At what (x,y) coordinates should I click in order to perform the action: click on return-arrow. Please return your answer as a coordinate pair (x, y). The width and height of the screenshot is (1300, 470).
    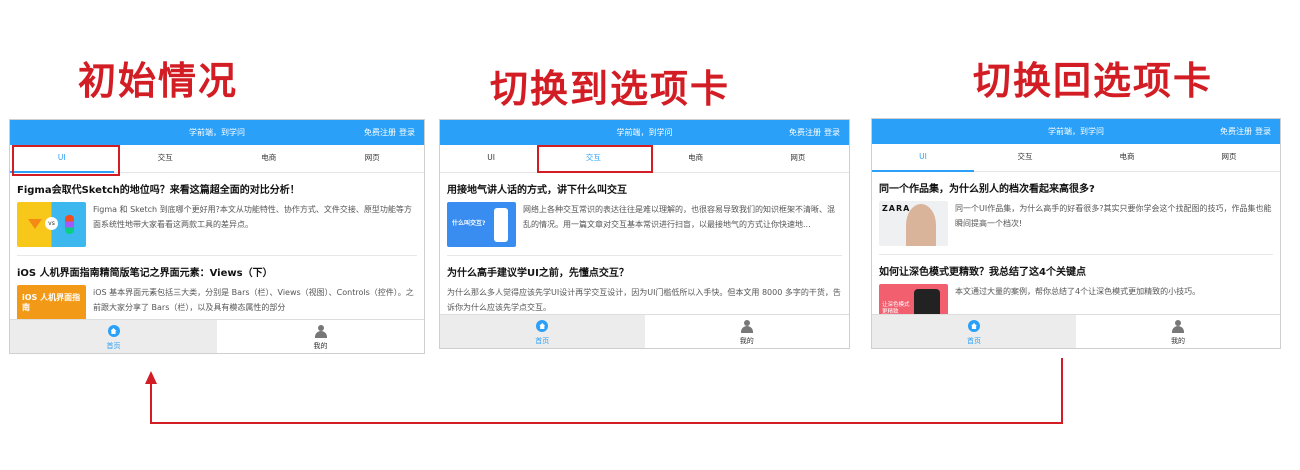
    Looking at the image, I should click on (604, 391).